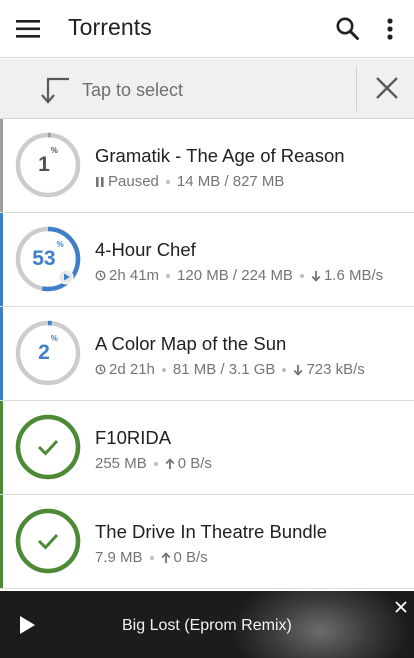  Describe the element at coordinates (207, 29) in the screenshot. I see `app-bar: Torrents` at that location.